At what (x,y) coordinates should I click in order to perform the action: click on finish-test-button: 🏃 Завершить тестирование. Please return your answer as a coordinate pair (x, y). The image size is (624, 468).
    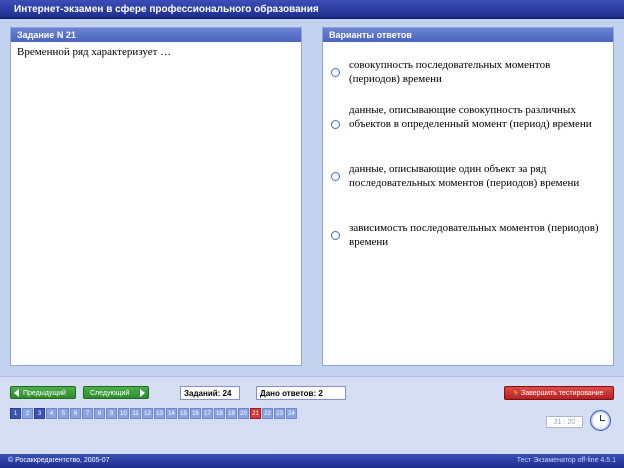
    Looking at the image, I should click on (559, 393).